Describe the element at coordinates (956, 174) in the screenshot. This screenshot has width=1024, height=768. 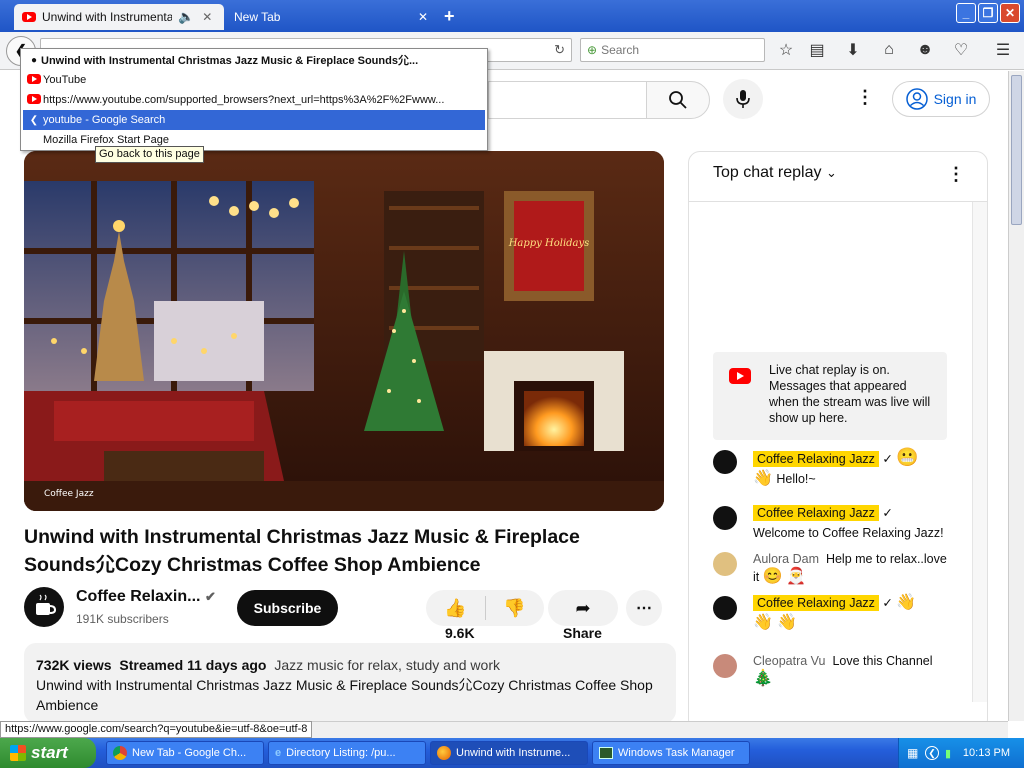
I see `chat-options-icon: ⋮` at that location.